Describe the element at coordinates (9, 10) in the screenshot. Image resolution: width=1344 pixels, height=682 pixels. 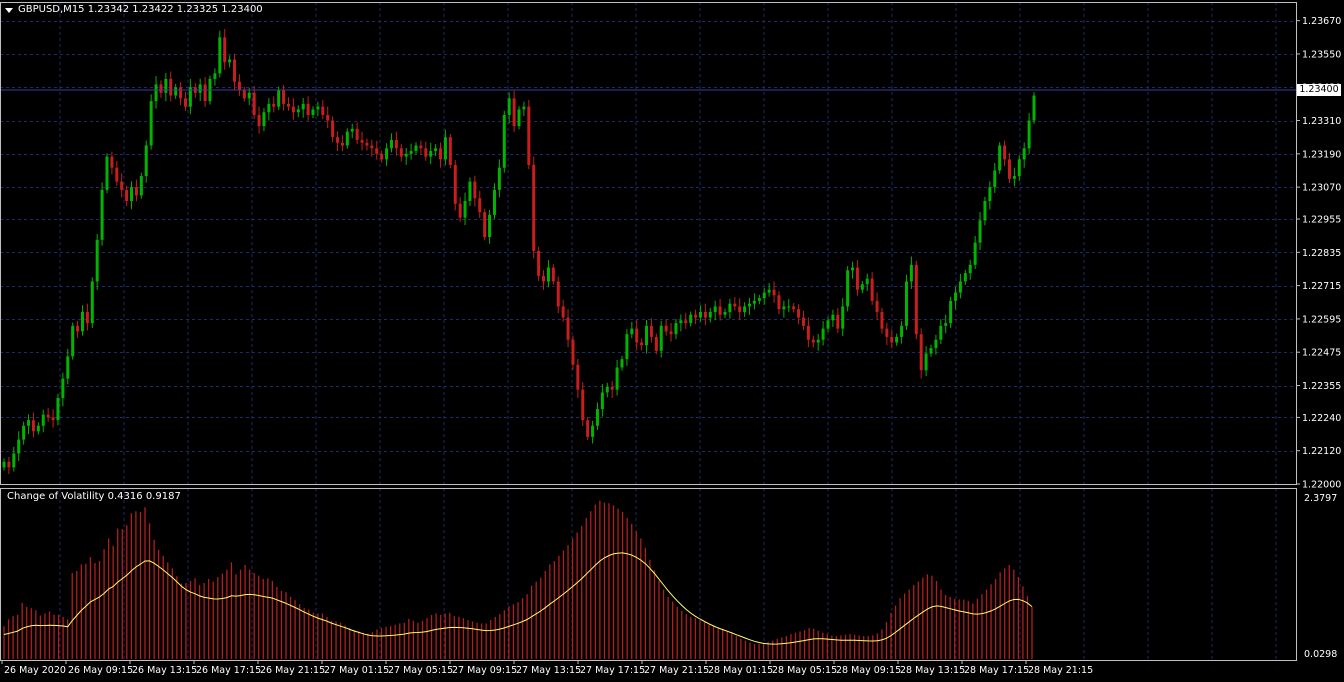
I see `collapse-arrow-icon` at that location.